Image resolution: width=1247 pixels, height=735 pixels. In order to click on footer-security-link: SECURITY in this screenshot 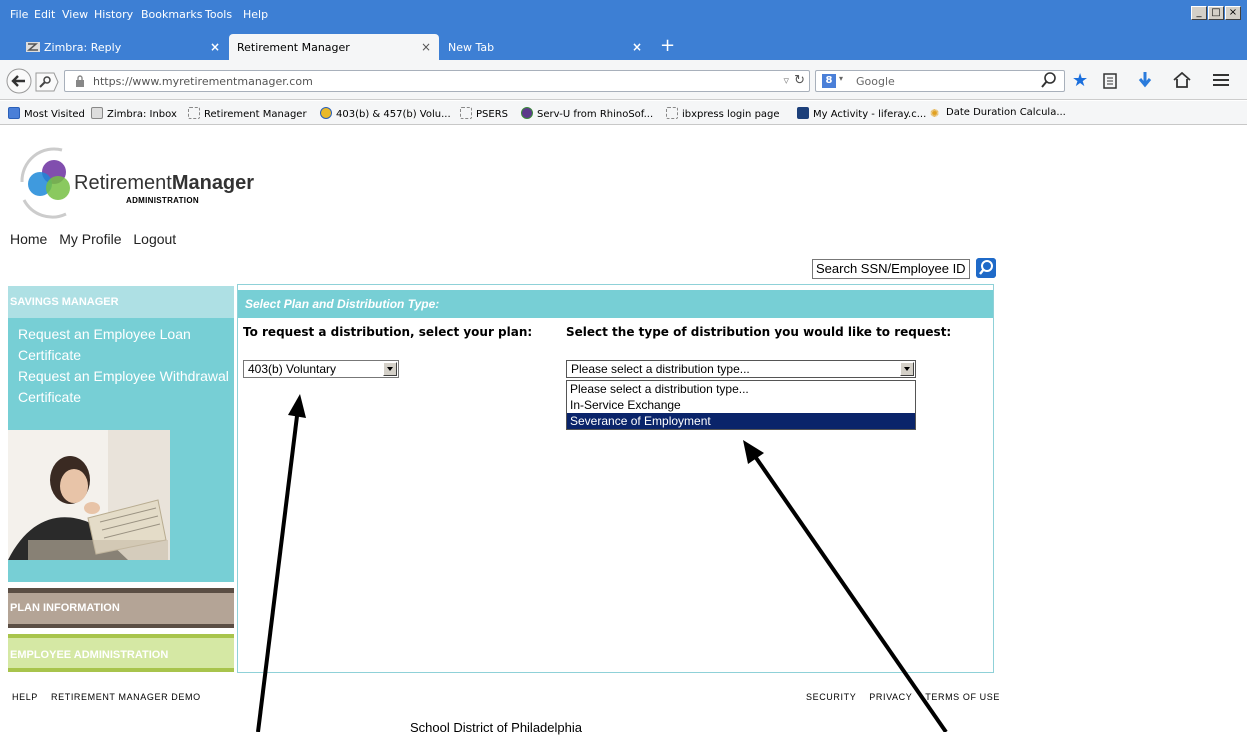, I will do `click(831, 697)`.